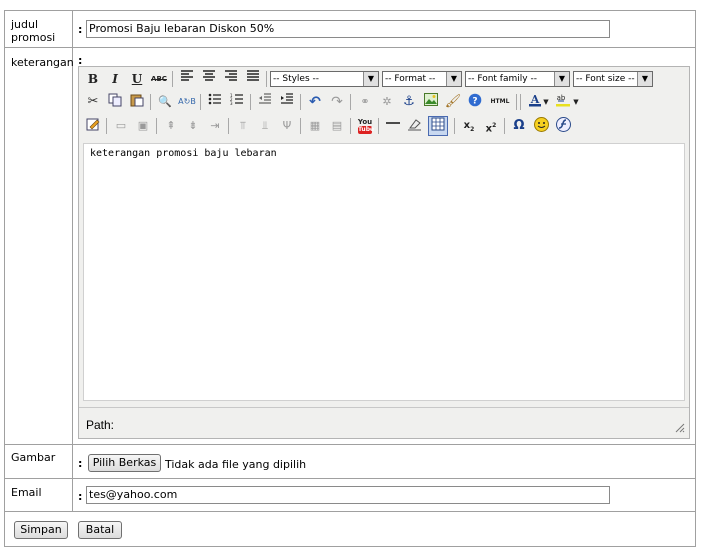 The height and width of the screenshot is (559, 704). Describe the element at coordinates (231, 103) in the screenshot. I see `svg-text: 3` at that location.